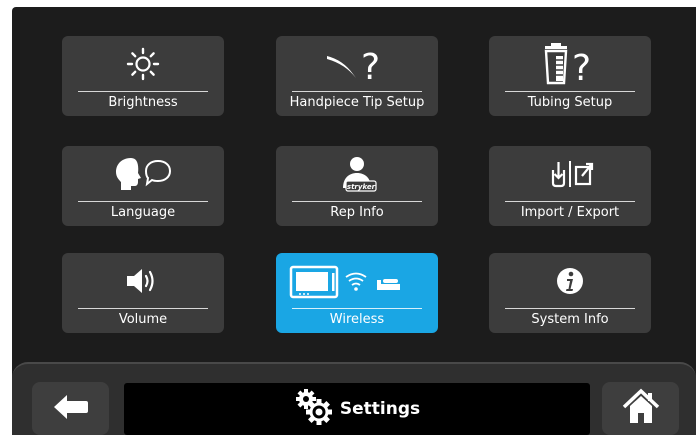 The height and width of the screenshot is (435, 696). I want to click on import-export-label: Import / Export, so click(570, 212).